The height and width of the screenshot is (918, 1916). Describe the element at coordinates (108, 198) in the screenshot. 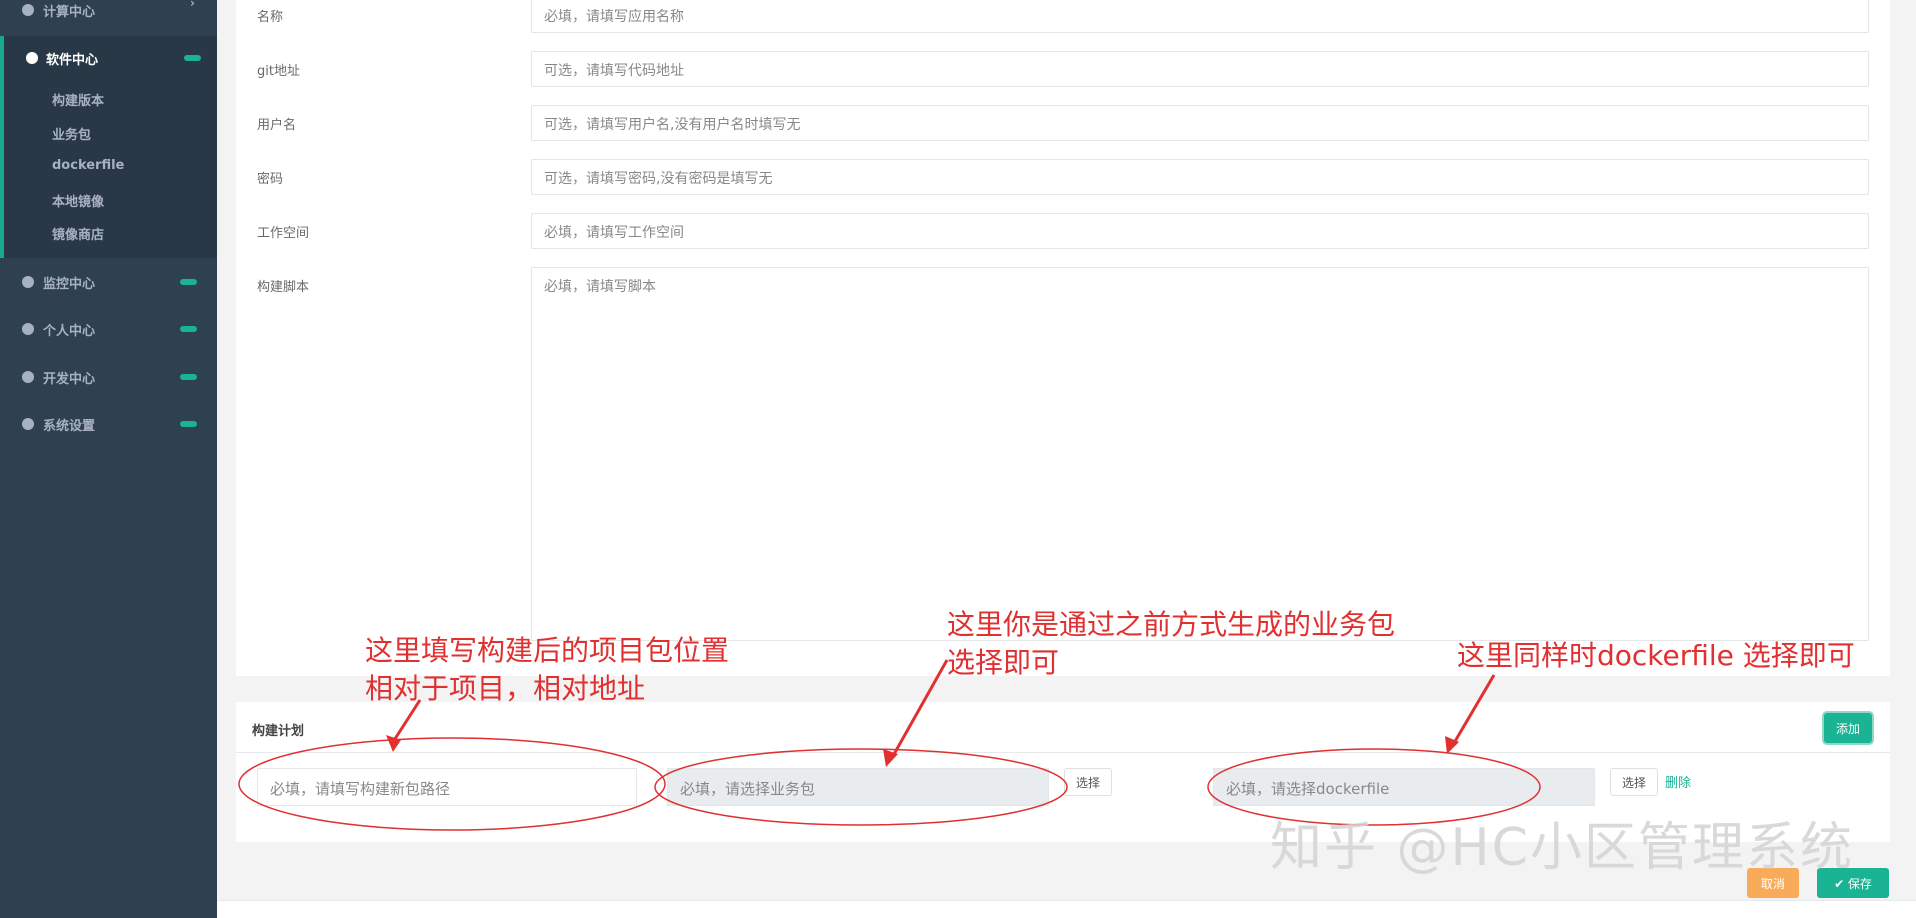

I see `sidebar-subitem-local-image: 本地镜像` at that location.